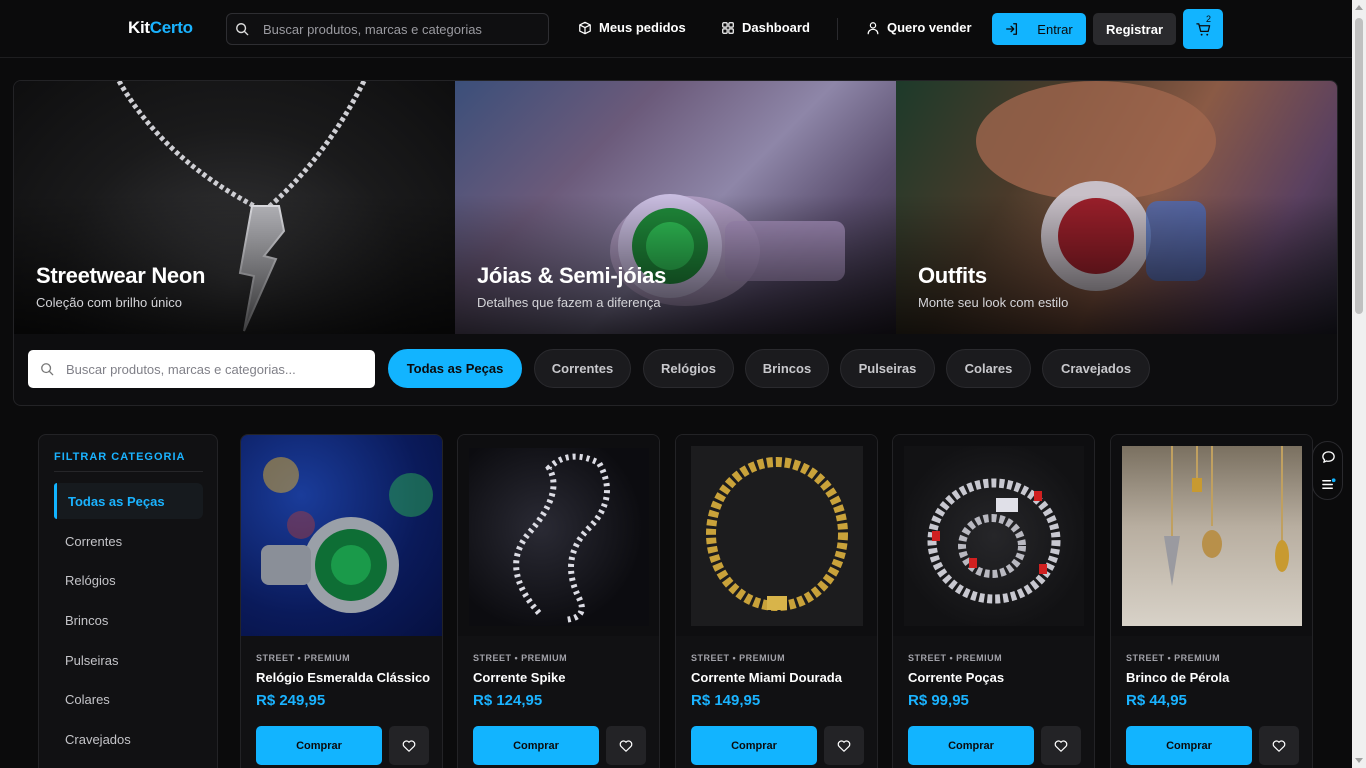 This screenshot has height=768, width=1366. Describe the element at coordinates (128, 699) in the screenshot. I see `sidebar-item-colares: Colares` at that location.